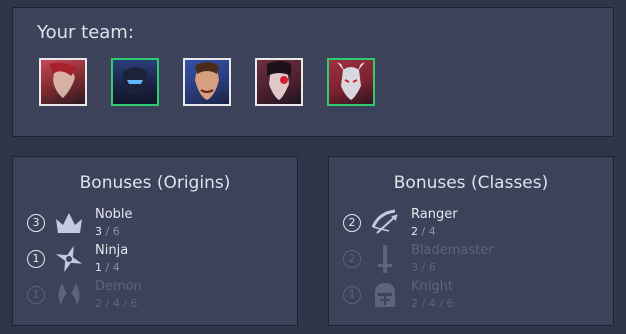 The height and width of the screenshot is (334, 626). What do you see at coordinates (36, 223) in the screenshot?
I see `trait-count-badge: 3` at bounding box center [36, 223].